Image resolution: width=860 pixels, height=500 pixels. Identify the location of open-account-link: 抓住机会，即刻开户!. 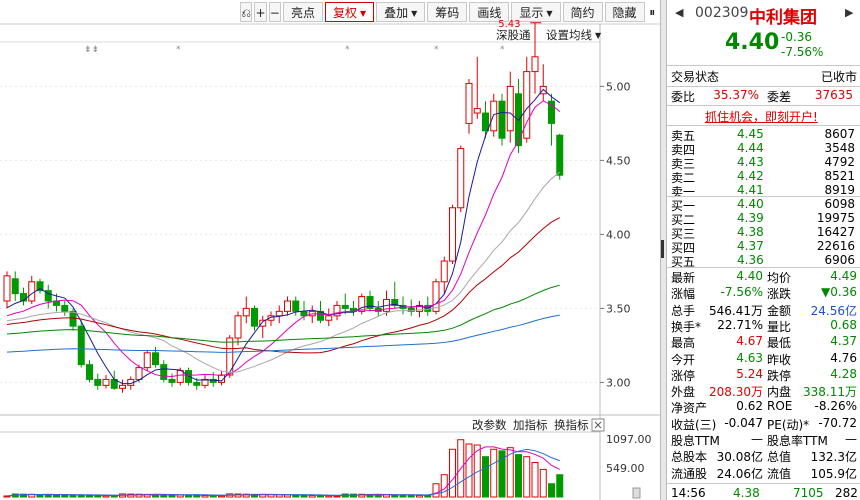
(761, 116).